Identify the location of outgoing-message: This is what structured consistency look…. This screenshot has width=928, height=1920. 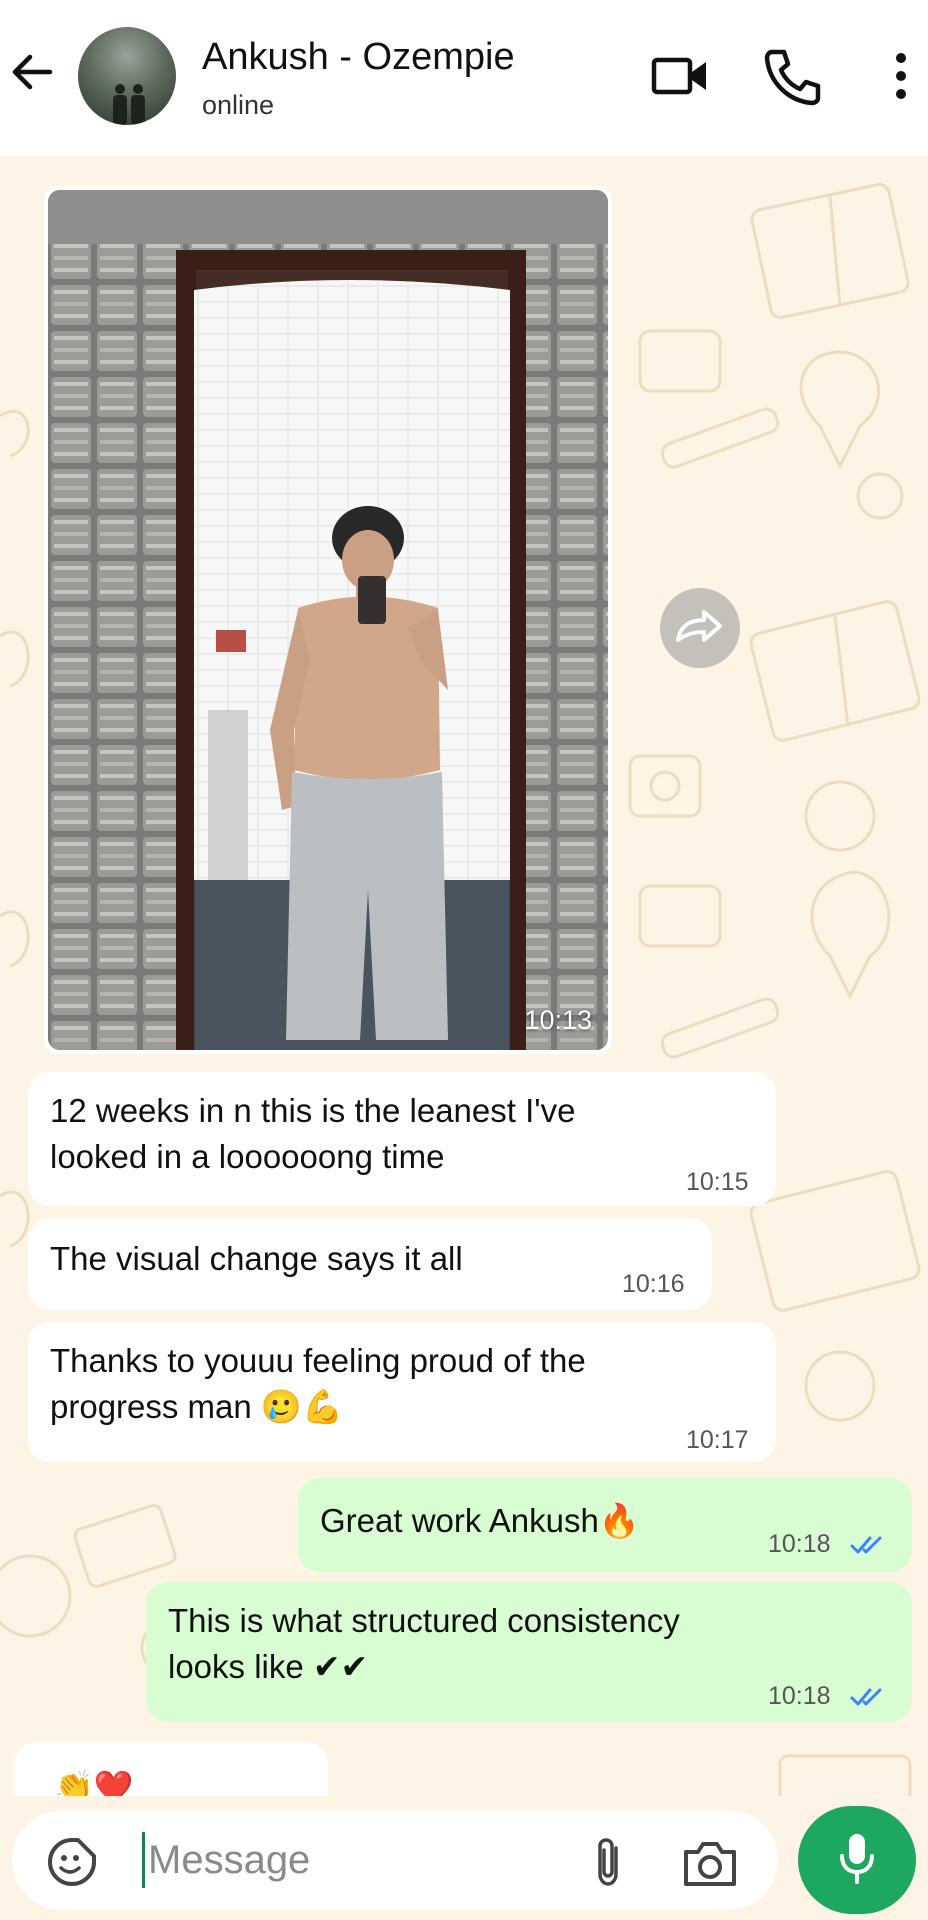
(529, 1652).